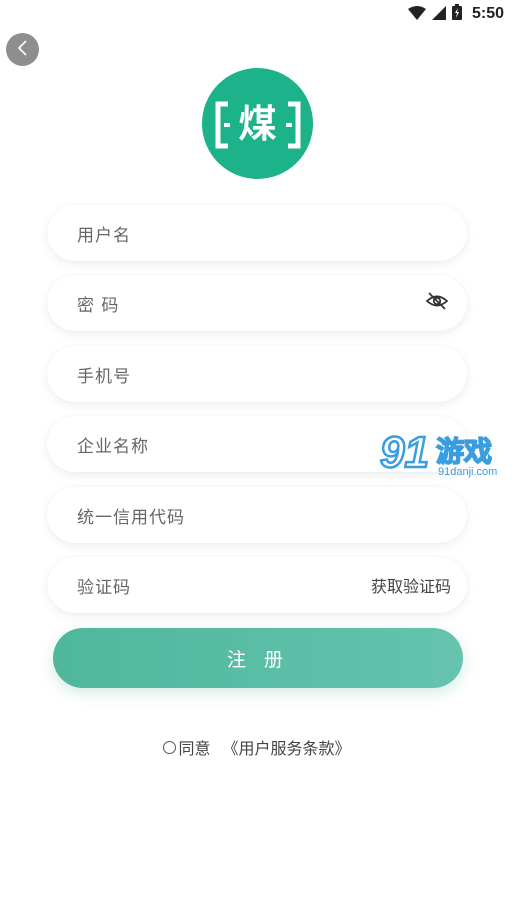 The image size is (514, 914). I want to click on watermark-number: 91, so click(404, 453).